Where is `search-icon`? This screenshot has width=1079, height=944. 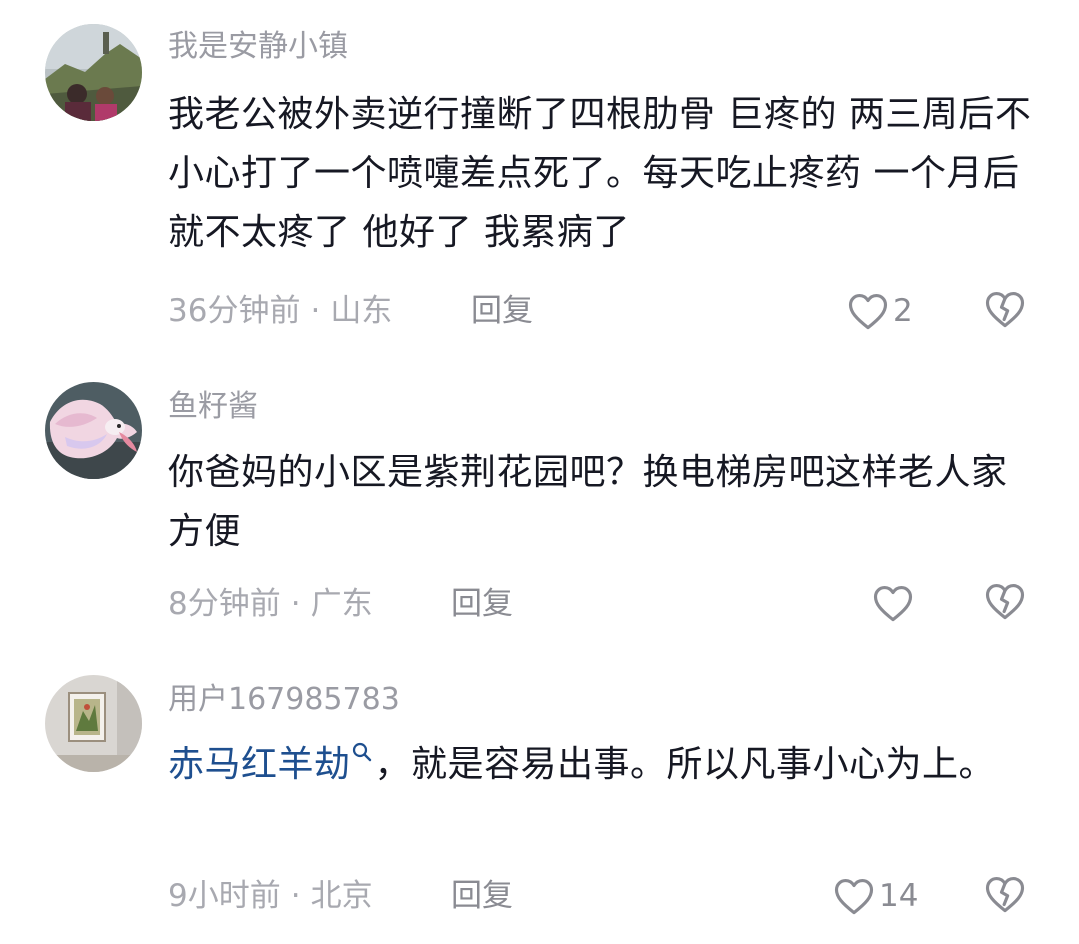 search-icon is located at coordinates (362, 752).